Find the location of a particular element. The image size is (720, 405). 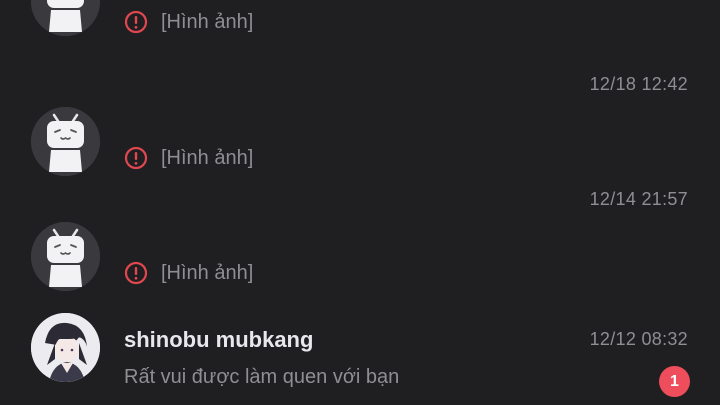

preview-text: Rất vui được làm quen với bạn is located at coordinates (262, 377).